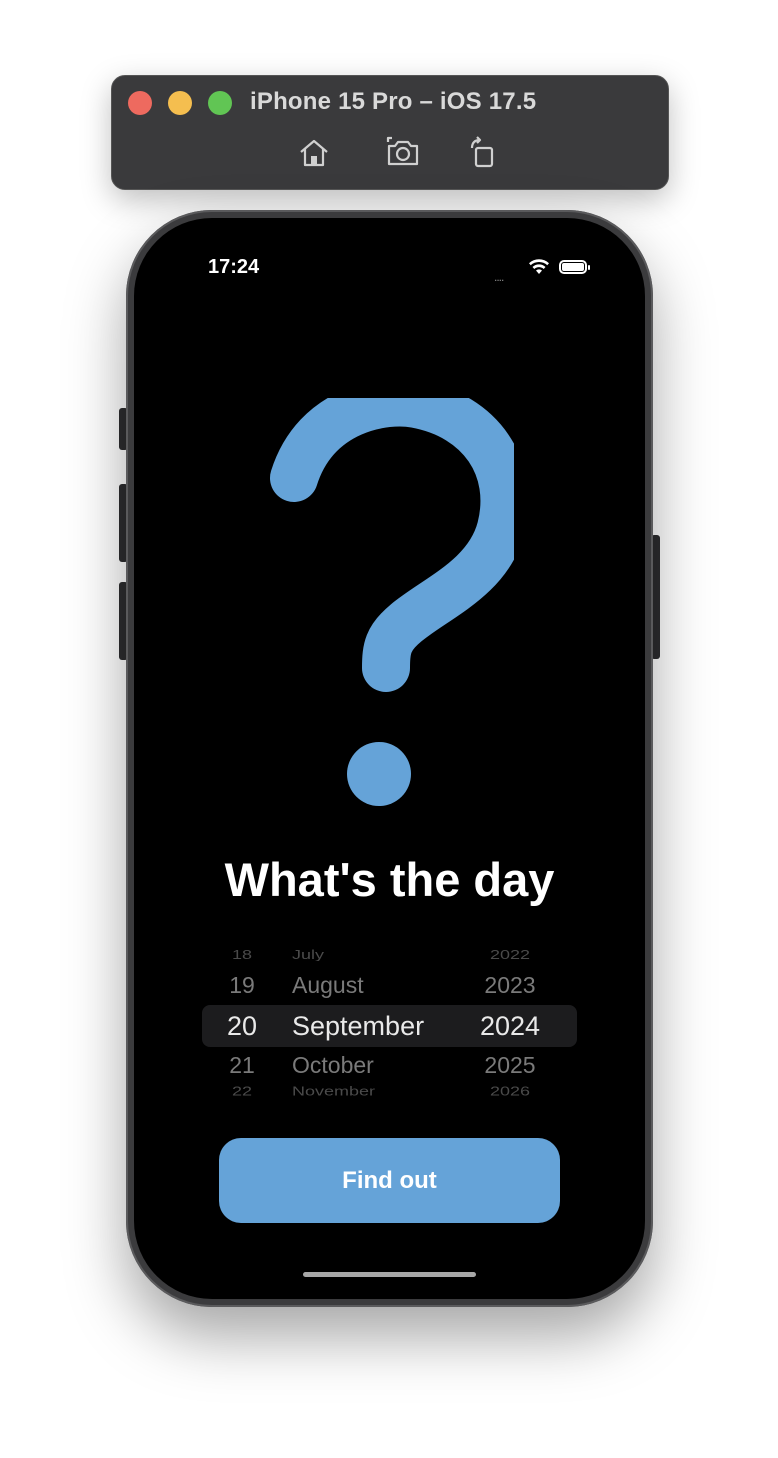 This screenshot has width=778, height=1458. Describe the element at coordinates (242, 1026) in the screenshot. I see `picker-day-selected: 20` at that location.